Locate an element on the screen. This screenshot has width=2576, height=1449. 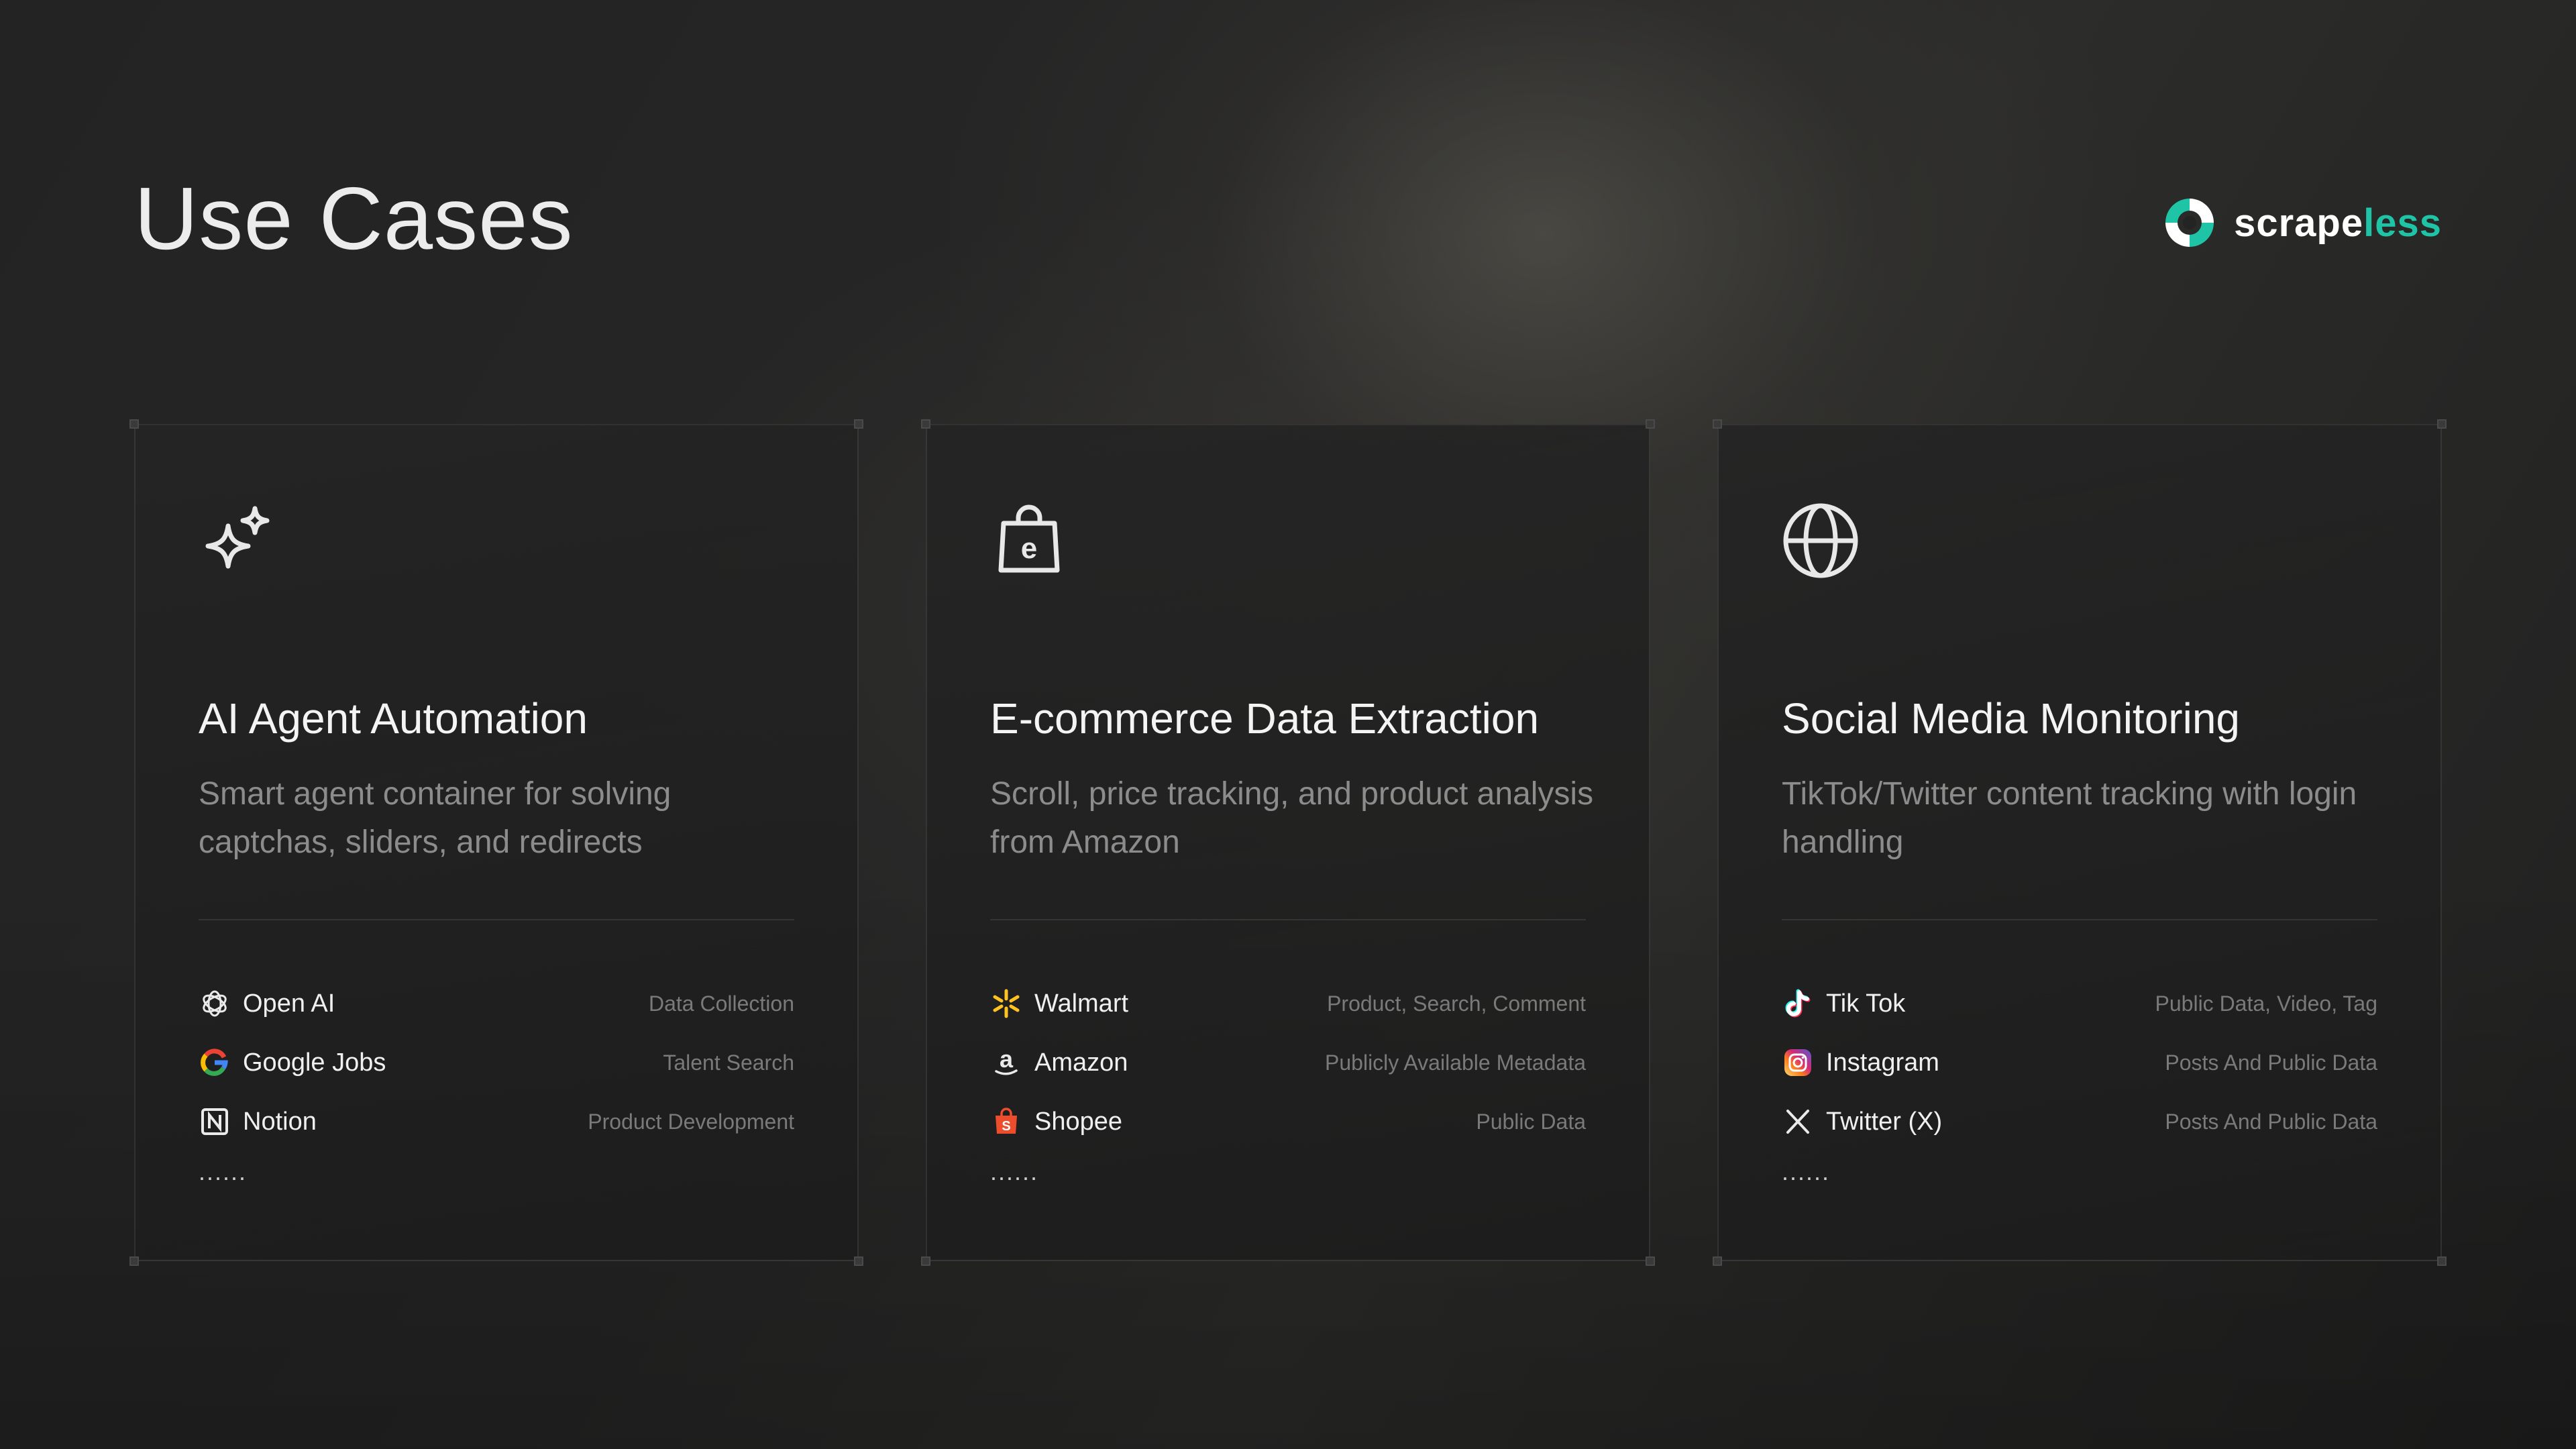
item-tag: Public Data, Video, Tag is located at coordinates (2266, 1003).